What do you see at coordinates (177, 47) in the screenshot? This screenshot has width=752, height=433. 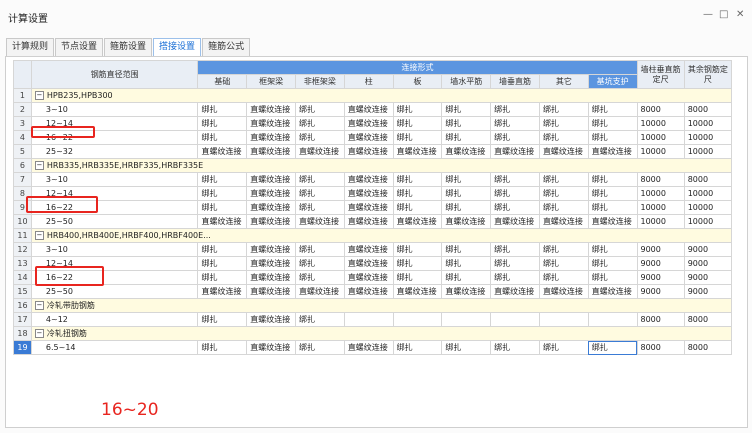 I see `tab-lap-settings: 搭接设置` at bounding box center [177, 47].